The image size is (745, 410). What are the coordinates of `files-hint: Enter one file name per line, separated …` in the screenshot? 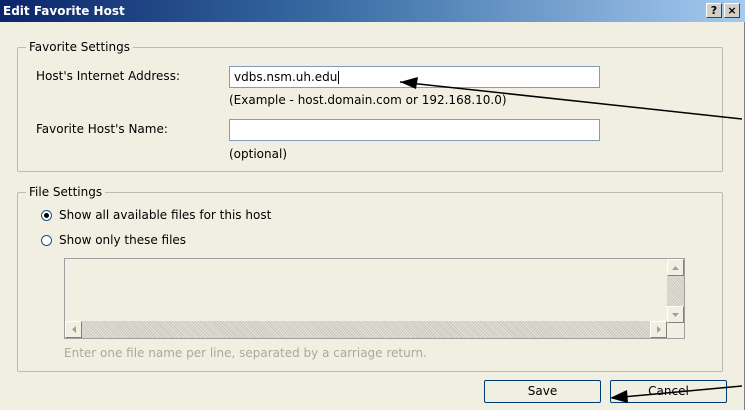 It's located at (245, 353).